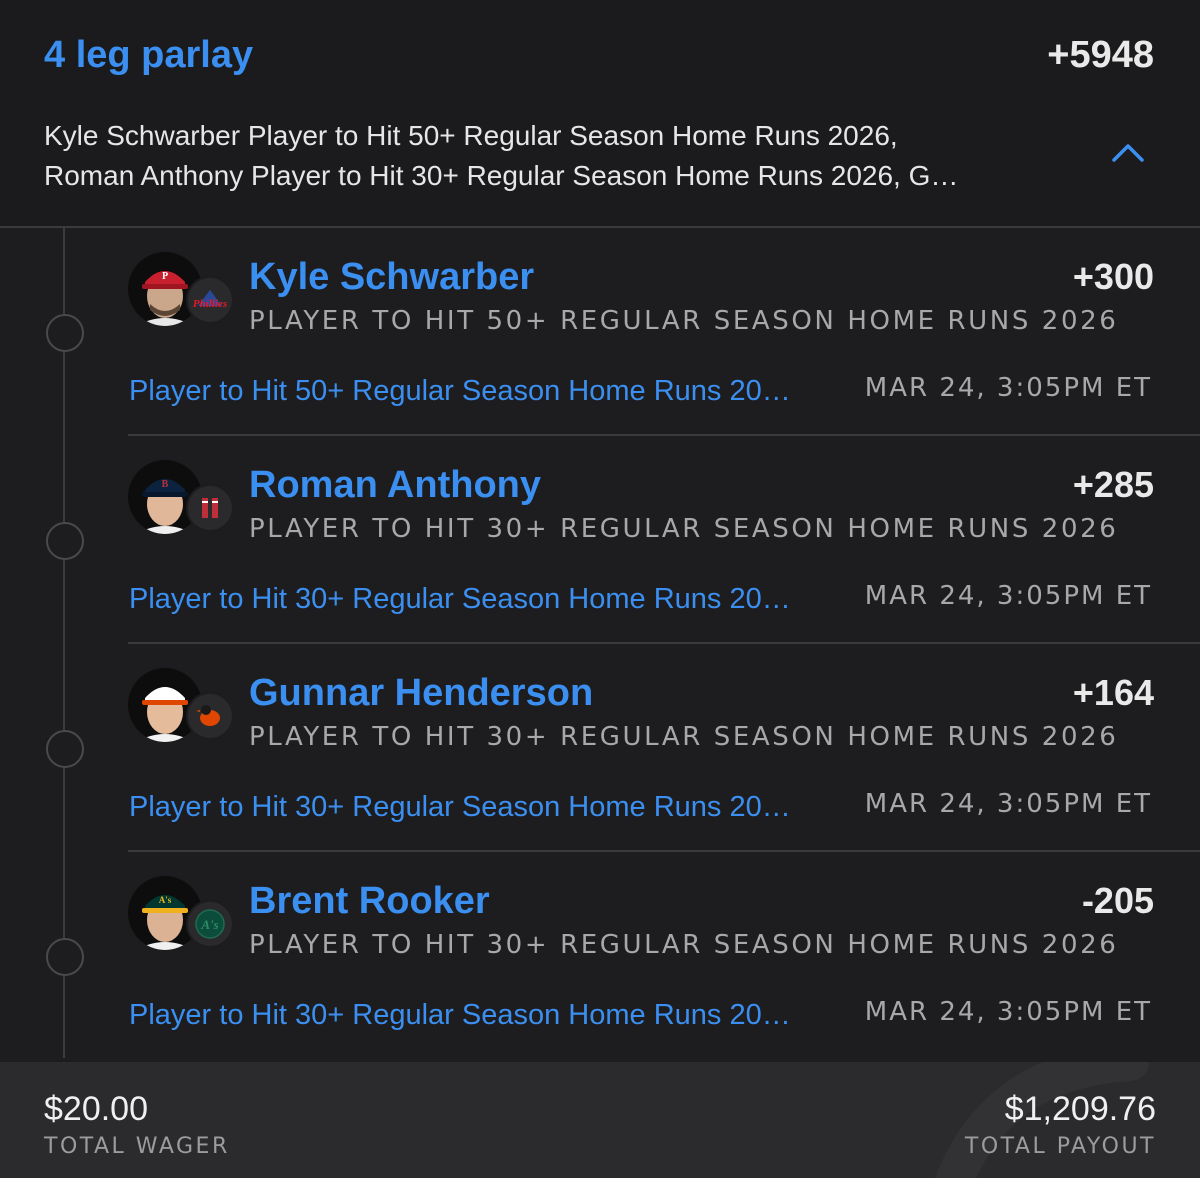 This screenshot has height=1178, width=1200. Describe the element at coordinates (149, 55) in the screenshot. I see `parlay-title: 4 leg parlay` at that location.